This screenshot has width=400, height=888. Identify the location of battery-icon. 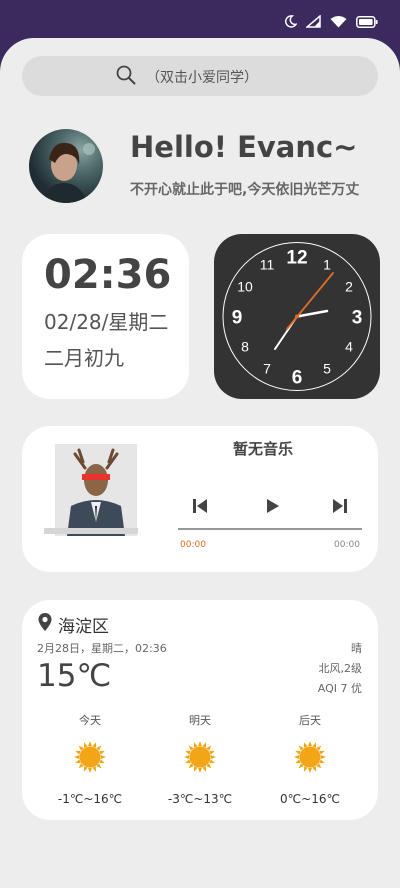
(367, 21).